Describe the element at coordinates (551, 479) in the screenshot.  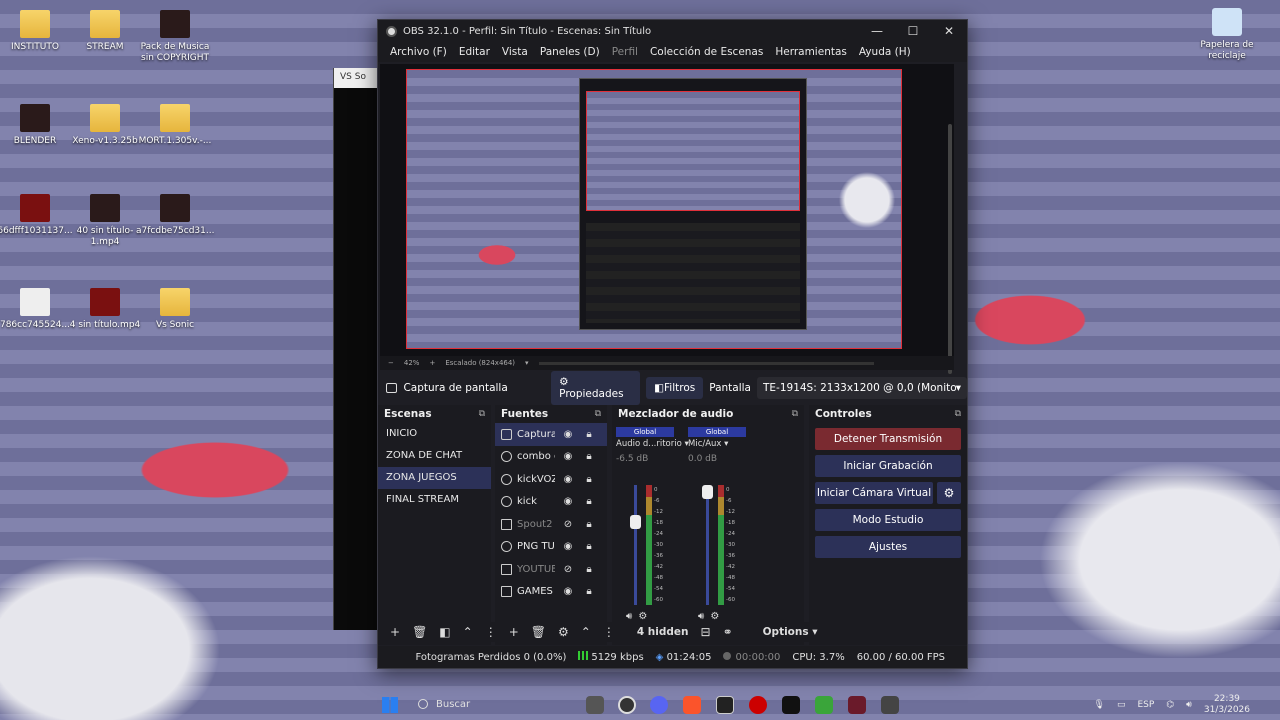
I see `source-item: kickVOZ ◉ 🔒︎` at that location.